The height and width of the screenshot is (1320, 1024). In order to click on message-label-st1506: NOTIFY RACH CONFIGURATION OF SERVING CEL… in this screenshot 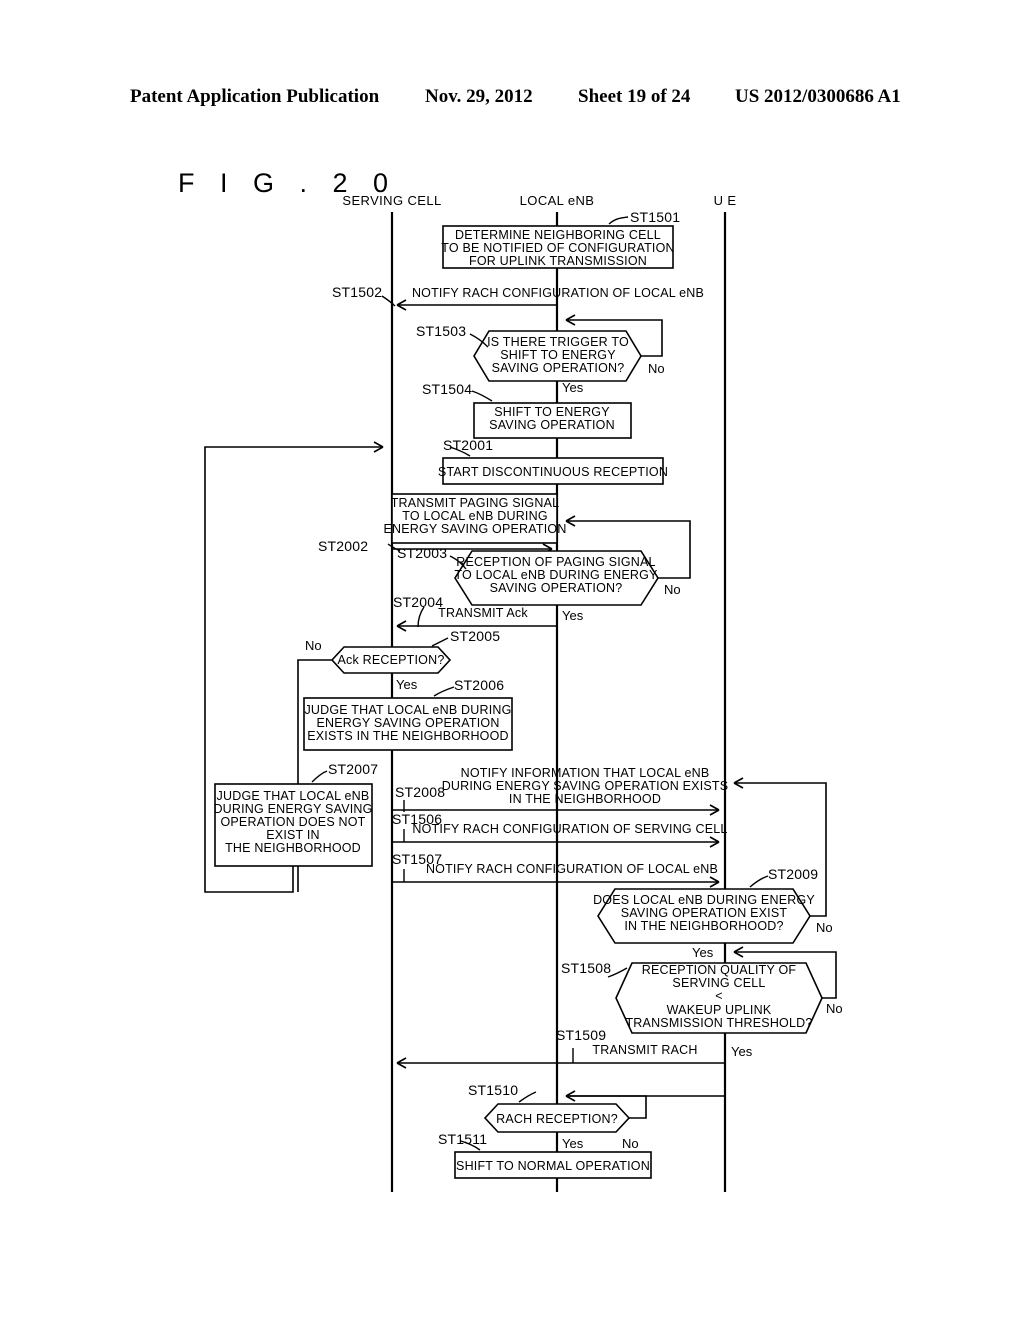, I will do `click(569, 829)`.